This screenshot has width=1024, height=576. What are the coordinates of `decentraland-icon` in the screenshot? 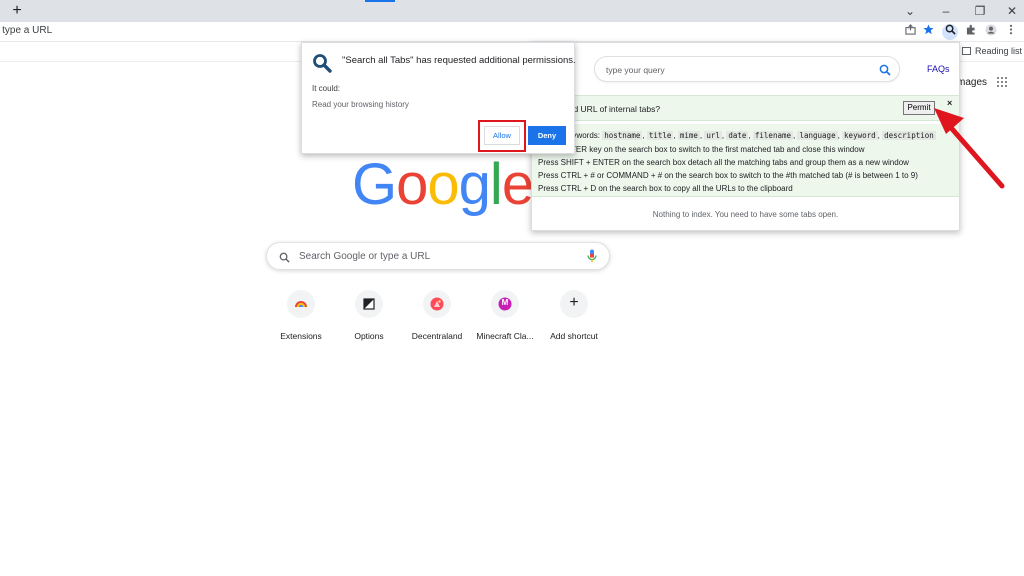 It's located at (437, 304).